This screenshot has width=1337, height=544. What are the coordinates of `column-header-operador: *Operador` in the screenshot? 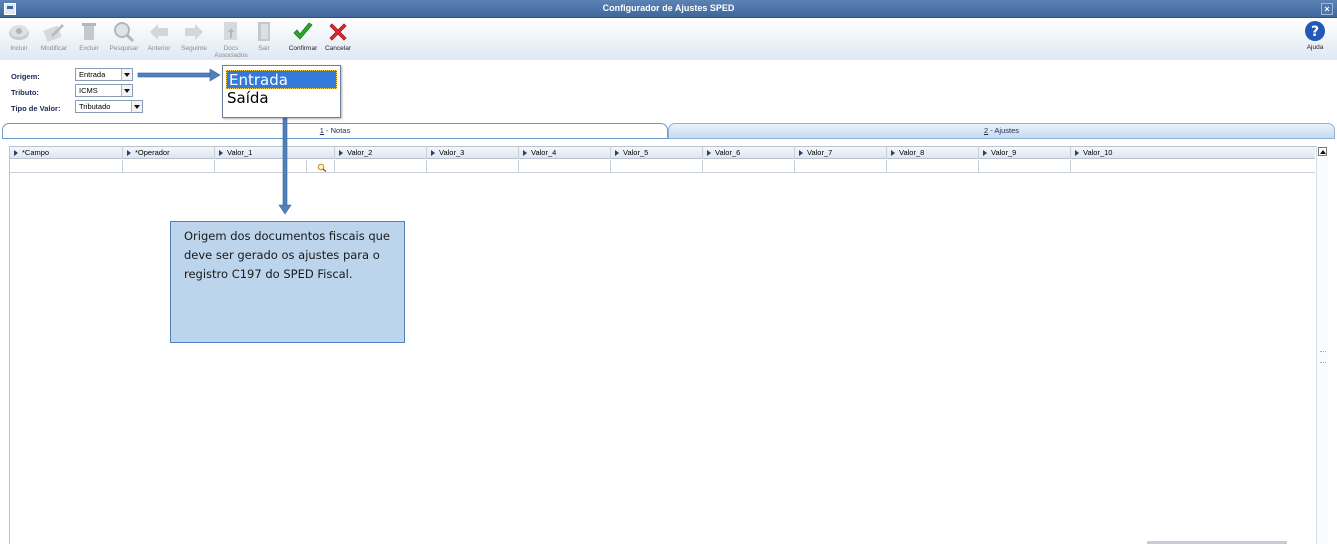 It's located at (169, 153).